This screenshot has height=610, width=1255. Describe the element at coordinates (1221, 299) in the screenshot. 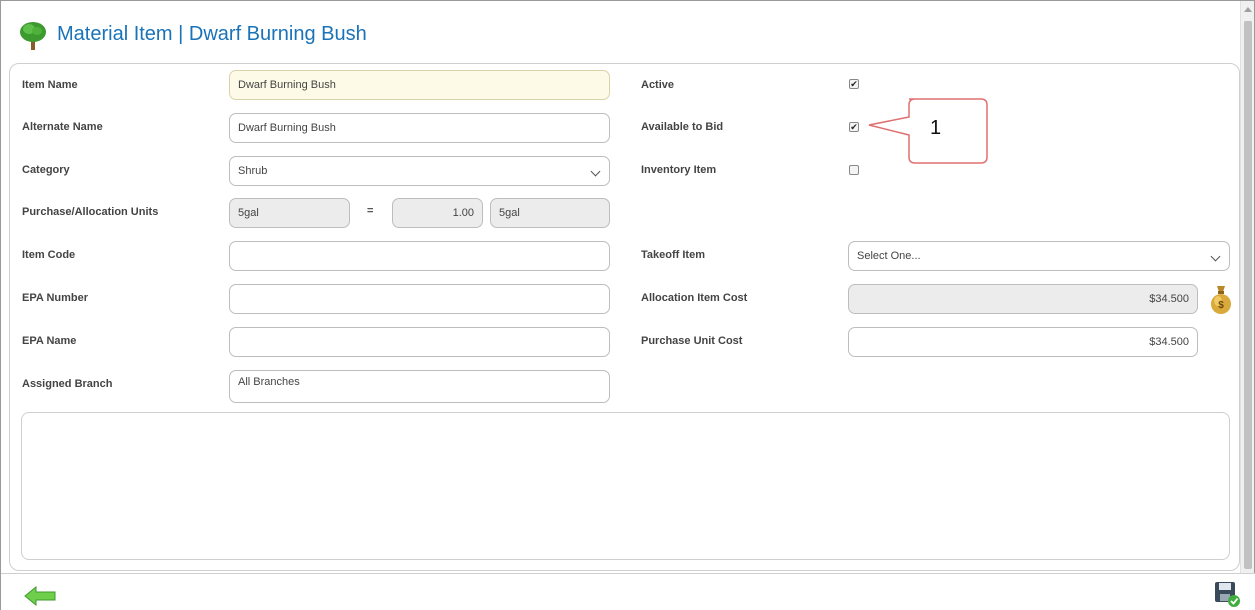

I see `money-bag-icon: $` at that location.